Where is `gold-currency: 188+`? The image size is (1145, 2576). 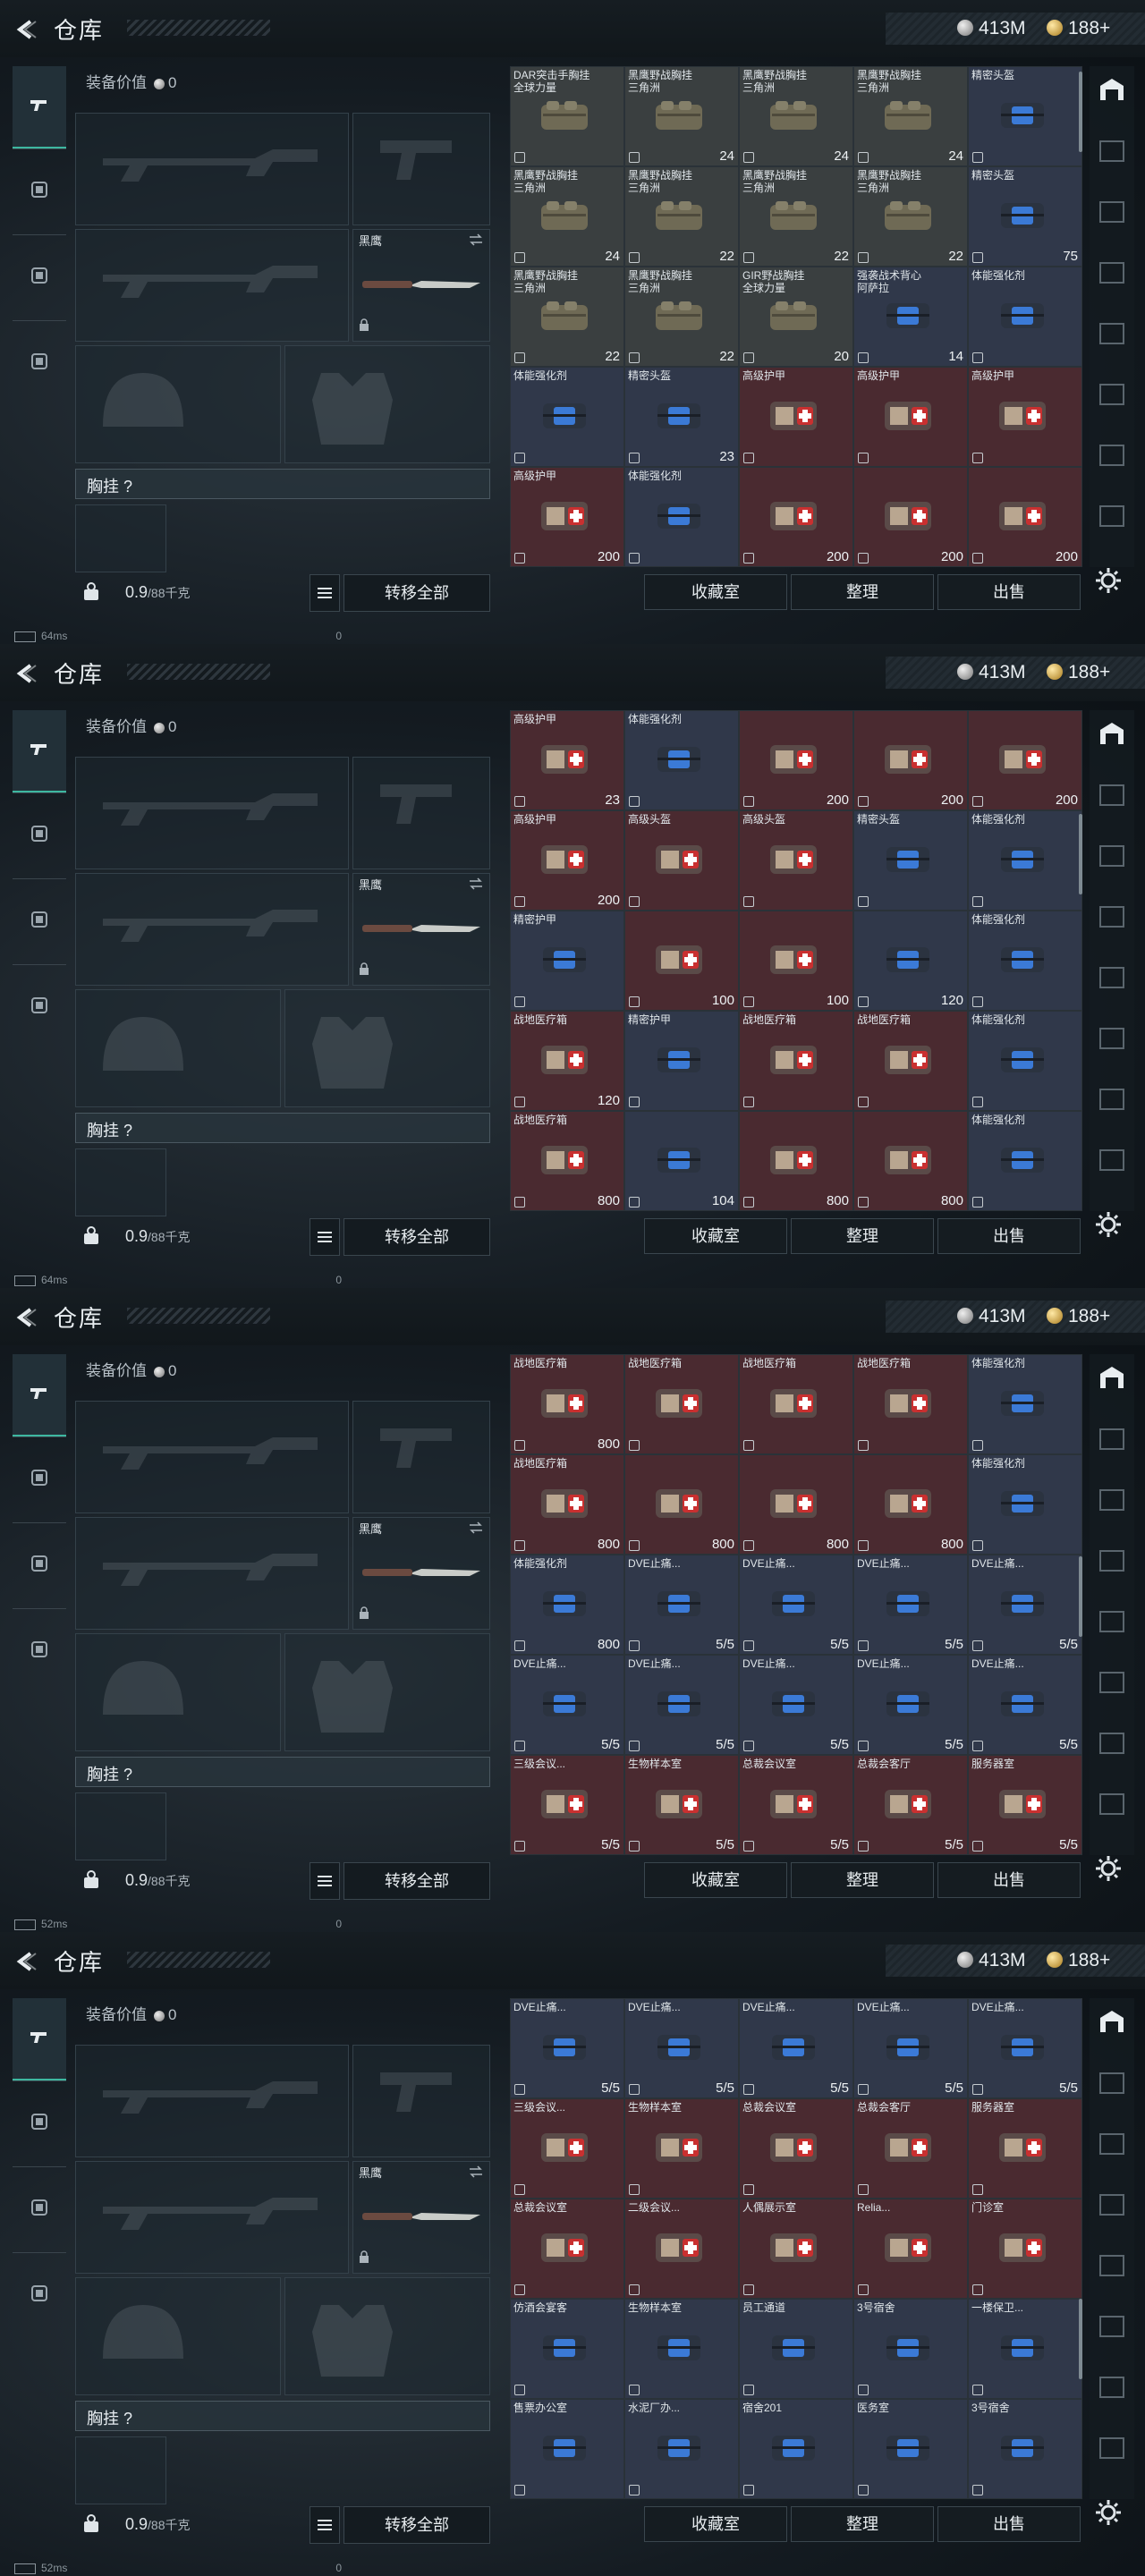
gold-currency: 188+ is located at coordinates (1078, 1316).